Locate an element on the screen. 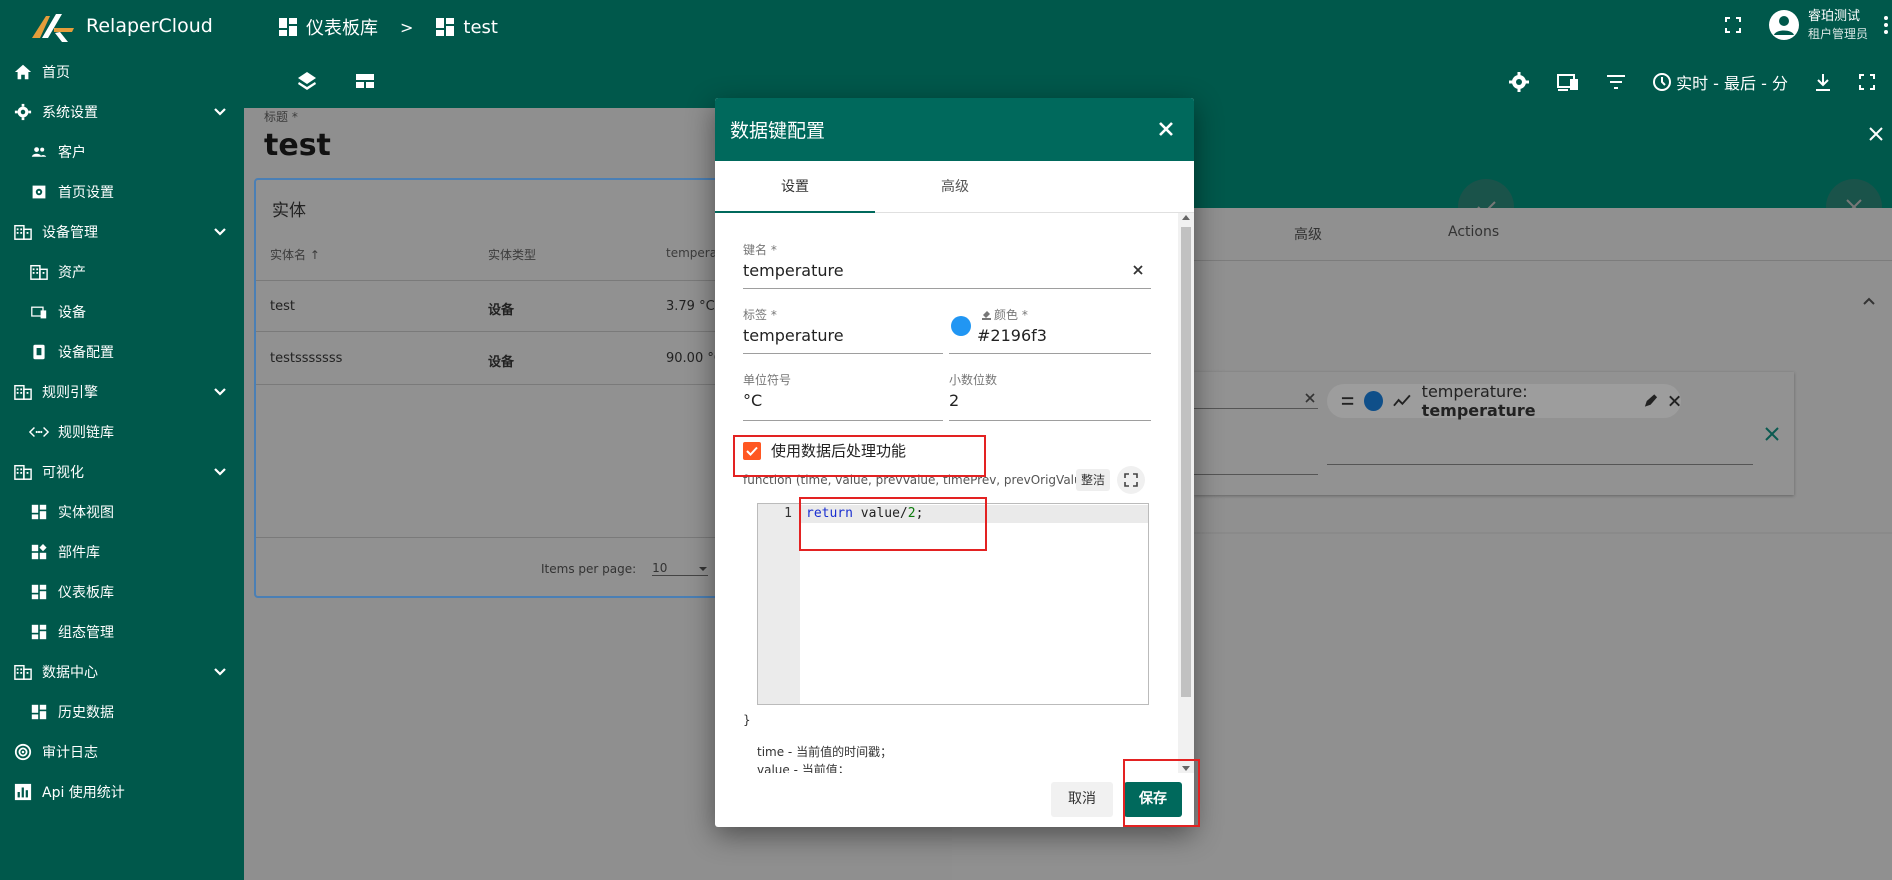 The image size is (1892, 880). building-icon is located at coordinates (23, 472).